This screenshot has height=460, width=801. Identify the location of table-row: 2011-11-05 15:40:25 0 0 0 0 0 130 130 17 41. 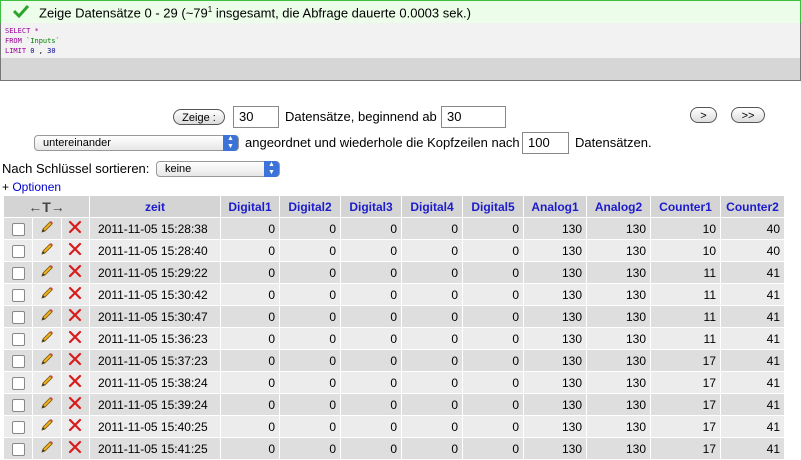
(394, 426).